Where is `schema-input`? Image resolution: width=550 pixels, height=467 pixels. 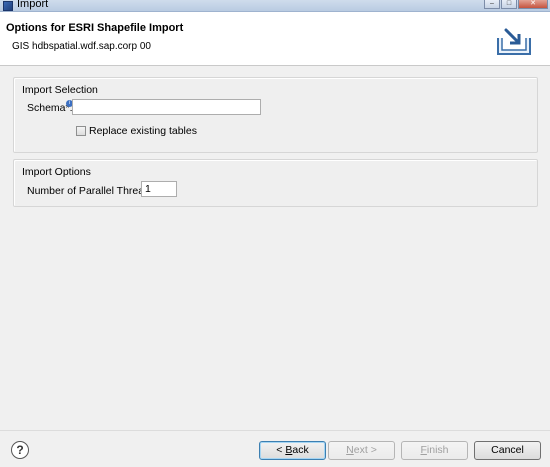
schema-input is located at coordinates (166, 107).